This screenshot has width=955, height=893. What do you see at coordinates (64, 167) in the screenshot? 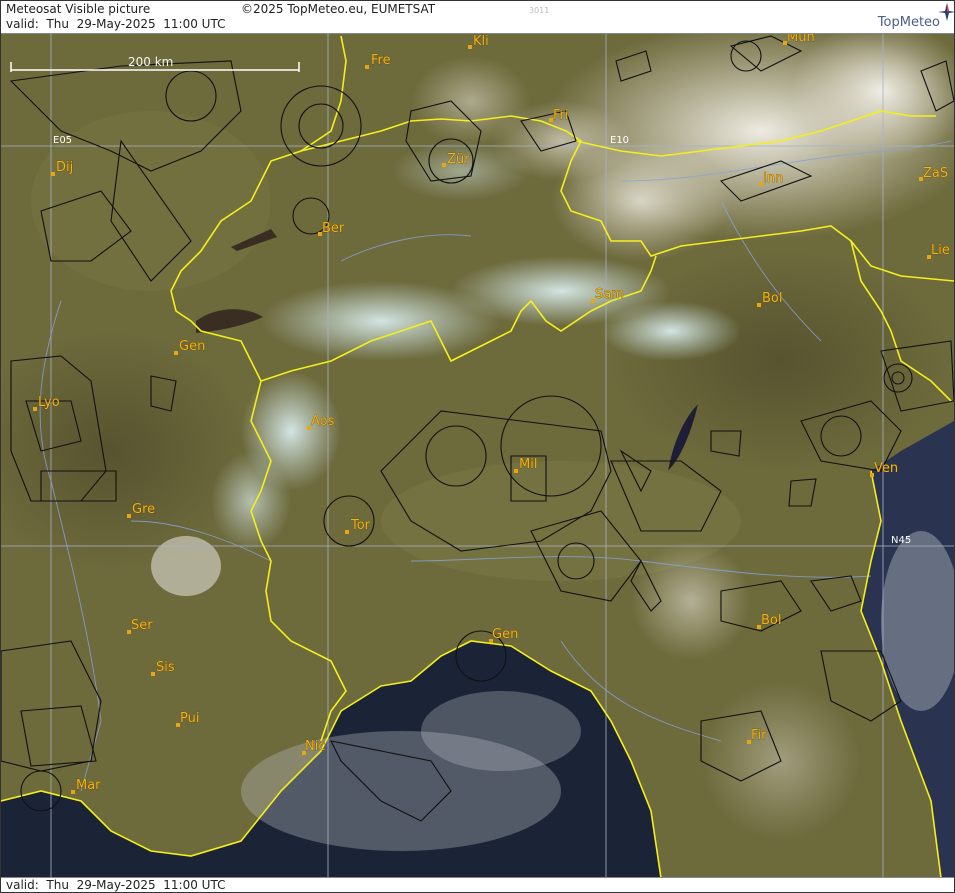
I see `city-dij: Dij` at bounding box center [64, 167].